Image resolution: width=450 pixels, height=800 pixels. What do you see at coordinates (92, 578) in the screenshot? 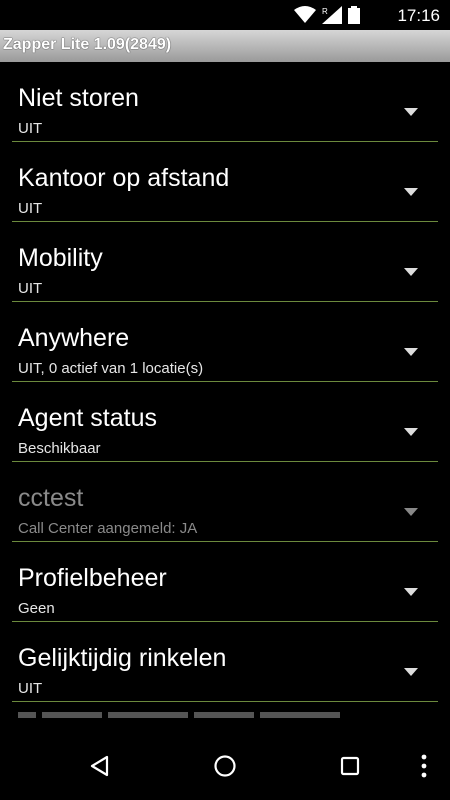
I see `setting-title: Profielbeheer` at bounding box center [92, 578].